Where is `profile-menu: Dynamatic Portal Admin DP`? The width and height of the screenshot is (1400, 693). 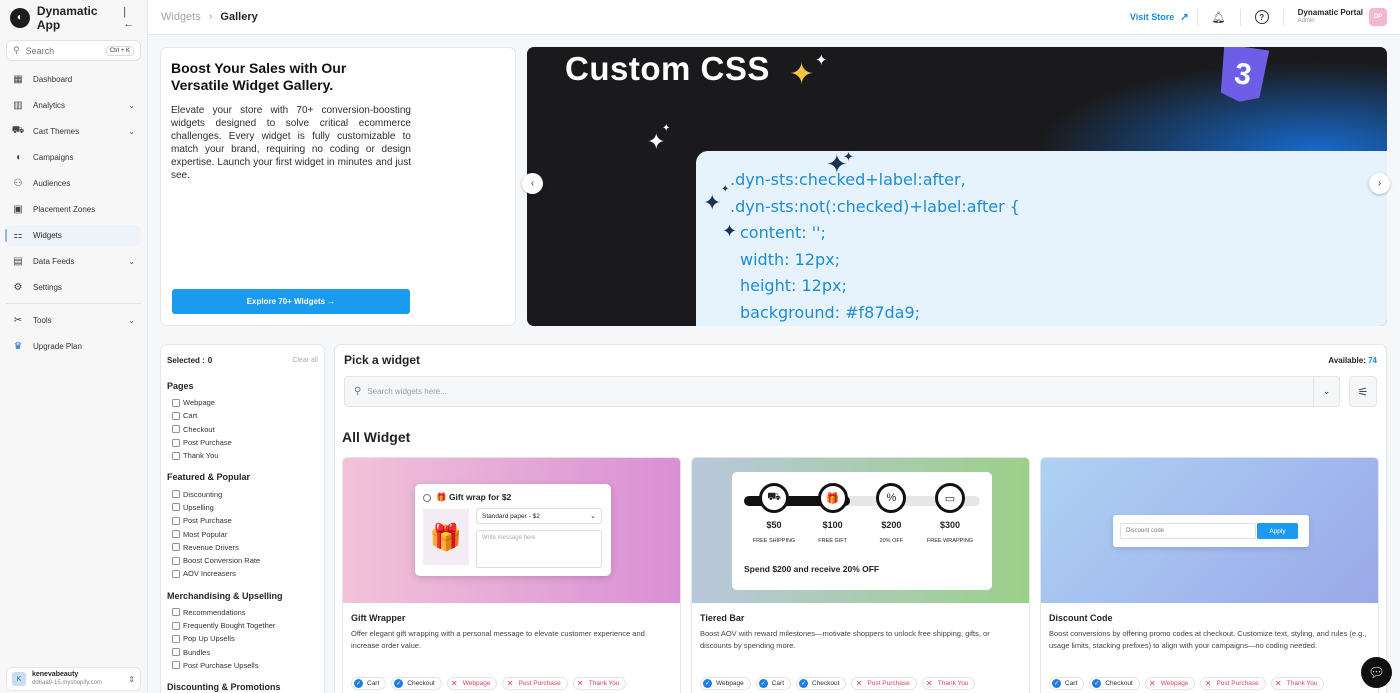 profile-menu: Dynamatic Portal Admin DP is located at coordinates (1342, 17).